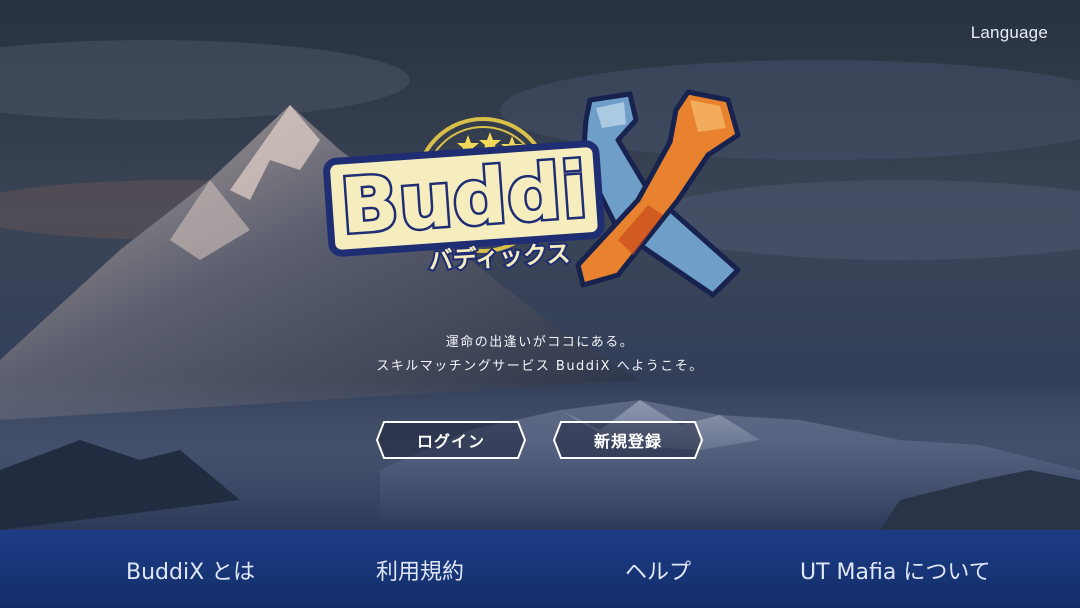 This screenshot has height=608, width=1080. What do you see at coordinates (499, 257) in the screenshot?
I see `logo-kana: バディックス` at bounding box center [499, 257].